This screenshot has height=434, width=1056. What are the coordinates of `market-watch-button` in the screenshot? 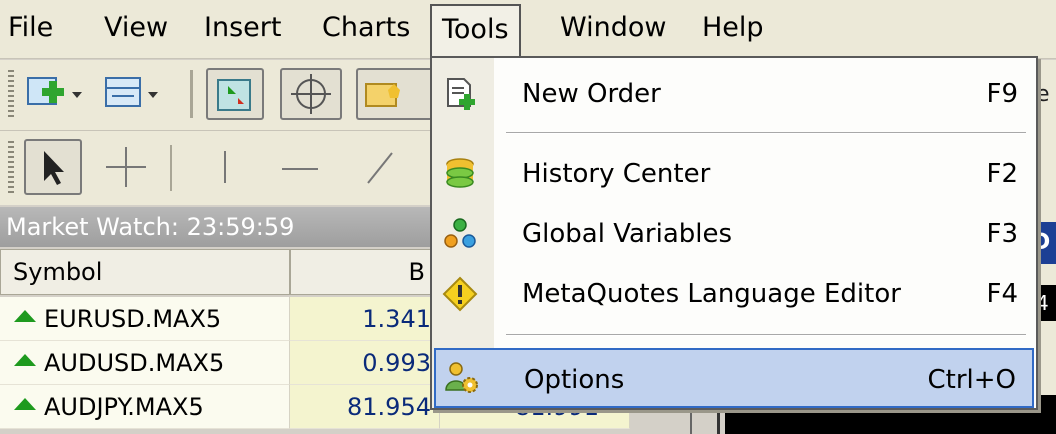 It's located at (235, 94).